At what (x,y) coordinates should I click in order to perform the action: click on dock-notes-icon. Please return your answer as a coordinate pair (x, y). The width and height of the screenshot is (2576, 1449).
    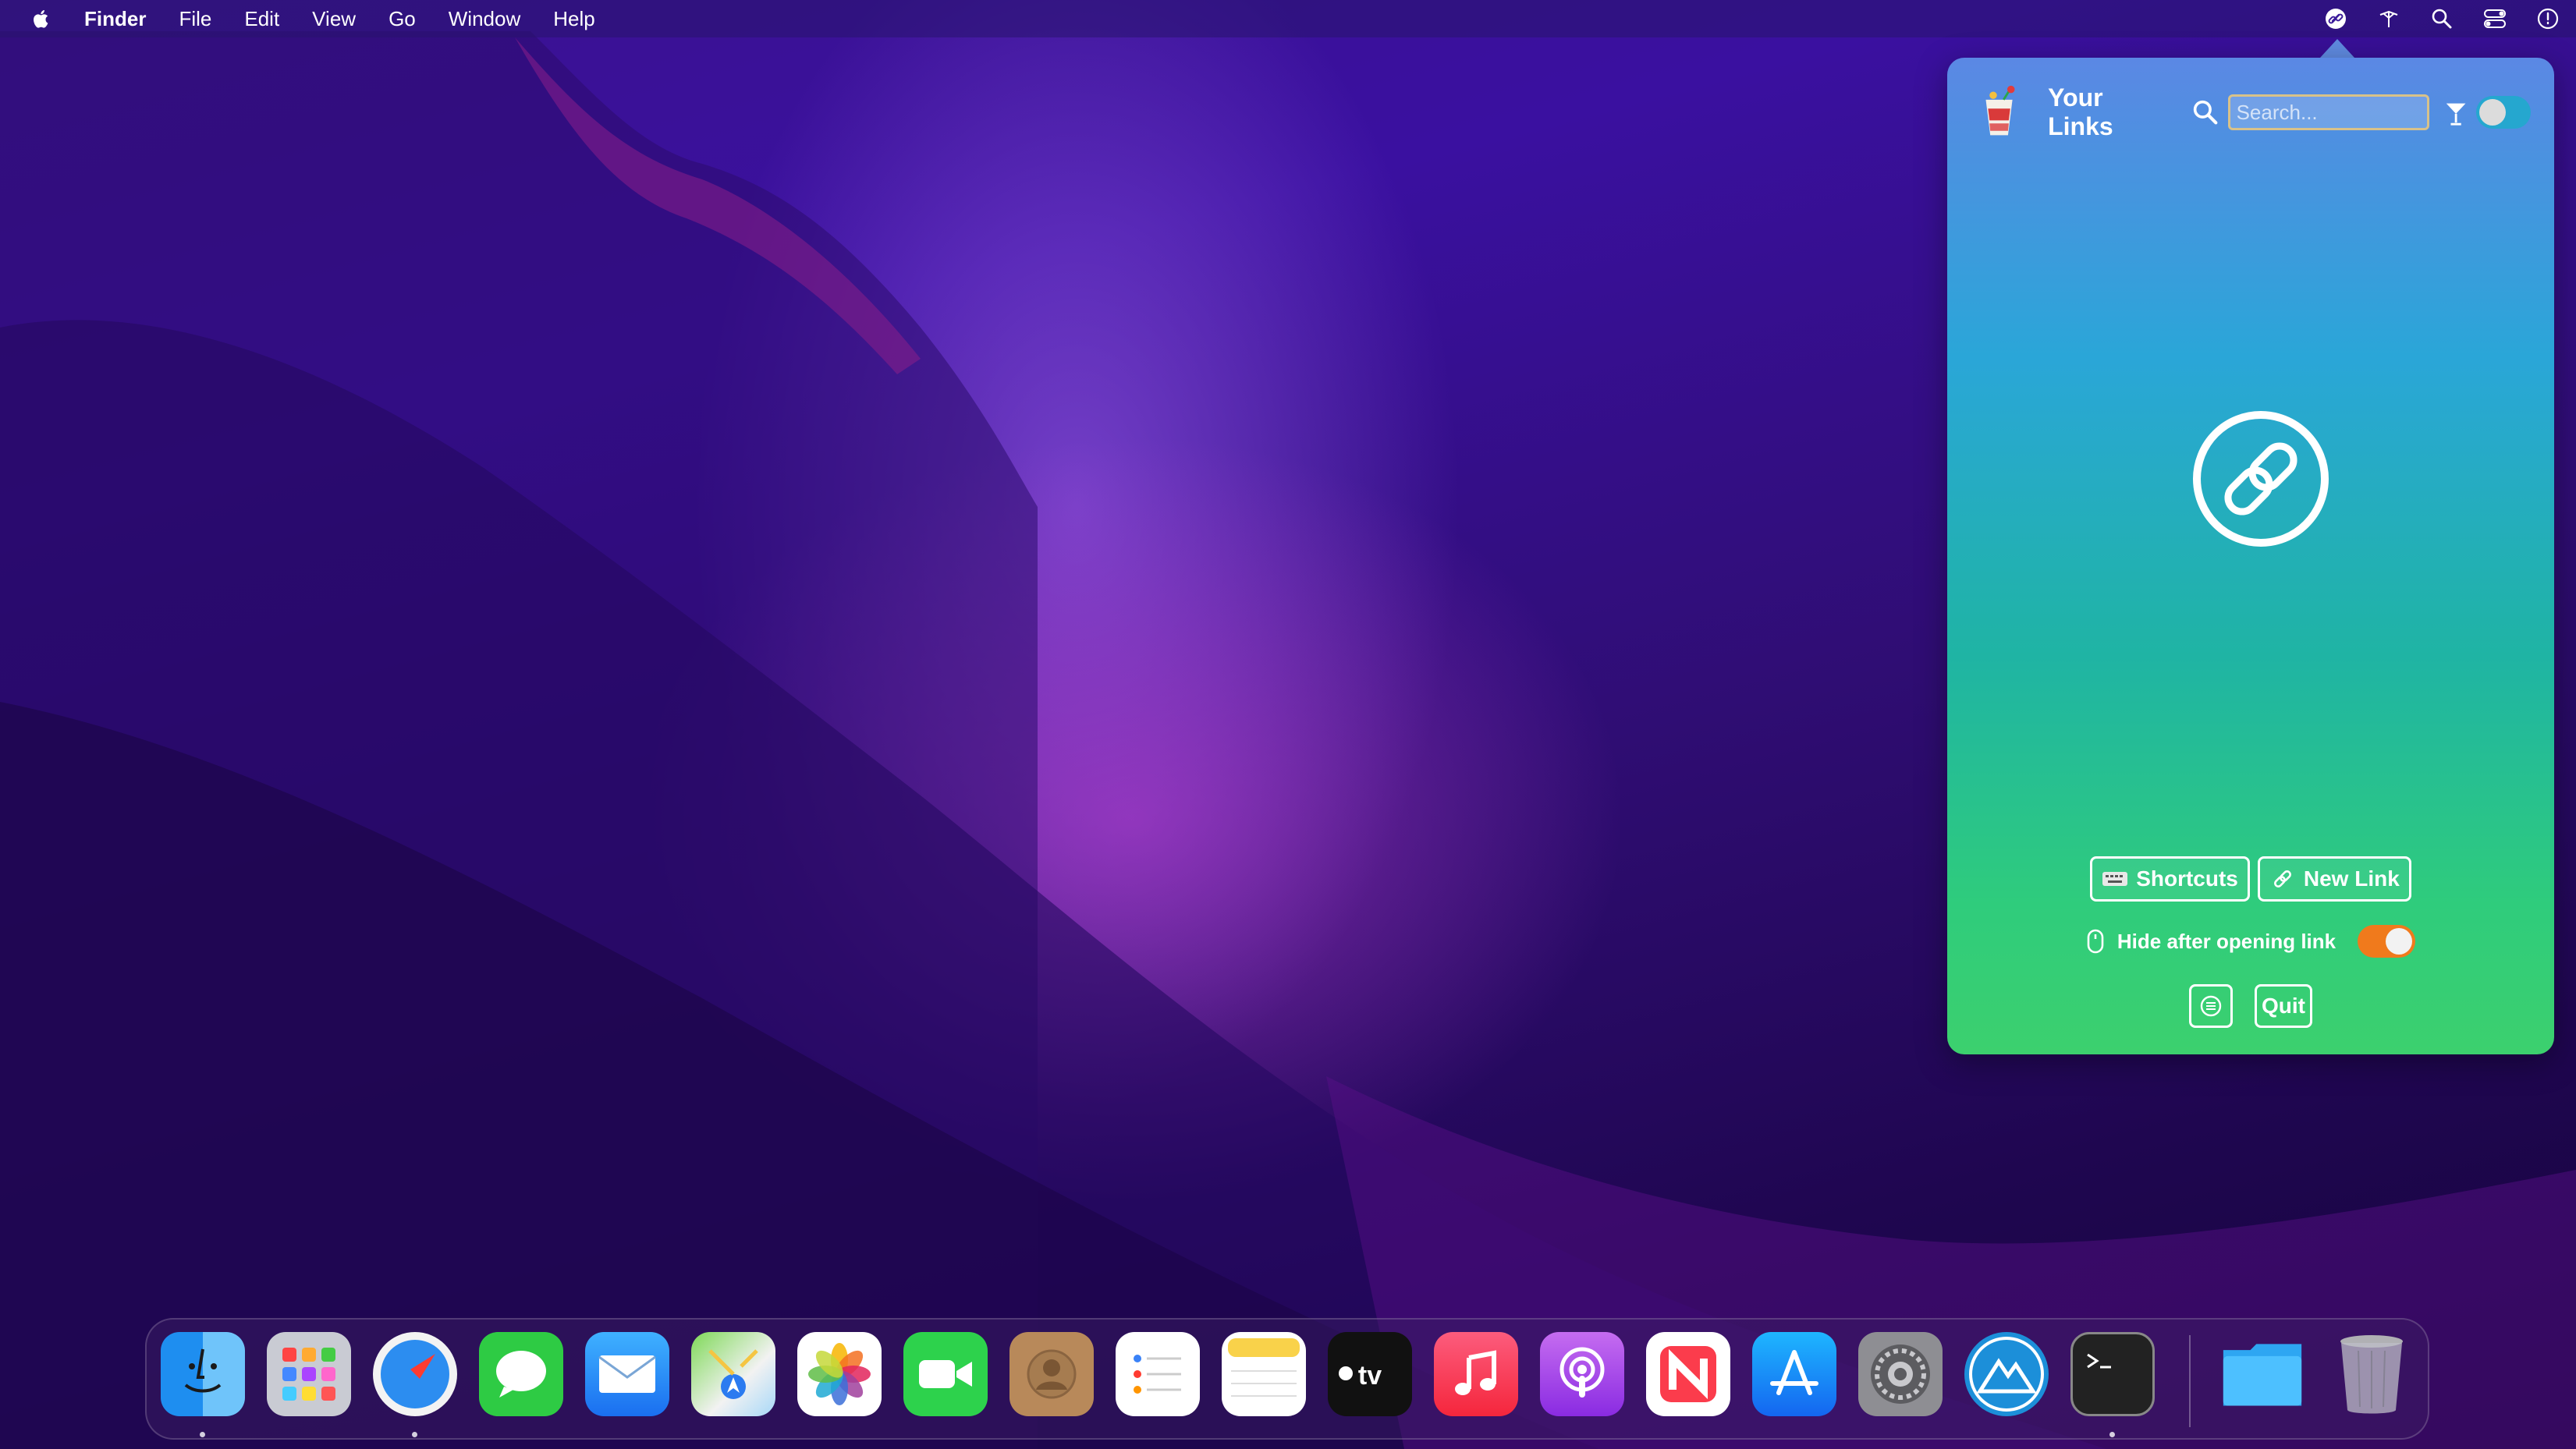
    Looking at the image, I should click on (1264, 1374).